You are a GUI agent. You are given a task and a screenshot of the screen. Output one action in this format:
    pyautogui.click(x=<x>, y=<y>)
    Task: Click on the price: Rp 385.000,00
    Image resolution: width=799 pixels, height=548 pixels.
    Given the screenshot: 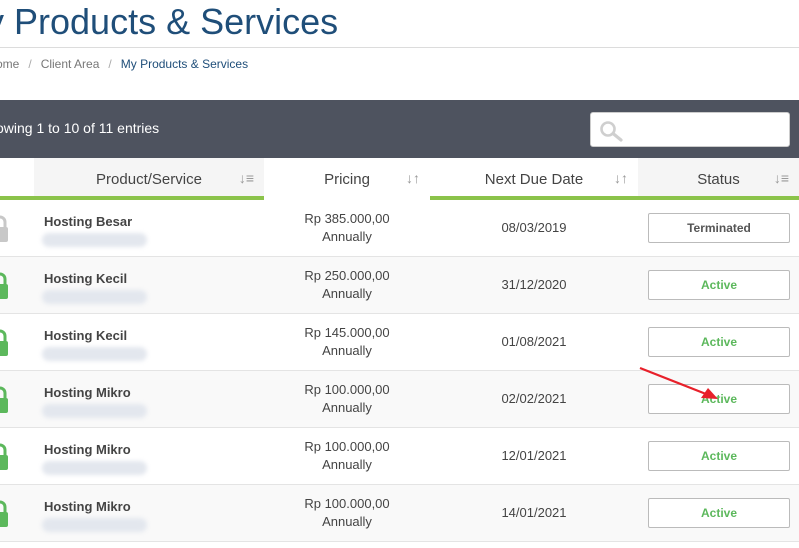 What is the action you would take?
    pyautogui.click(x=347, y=218)
    